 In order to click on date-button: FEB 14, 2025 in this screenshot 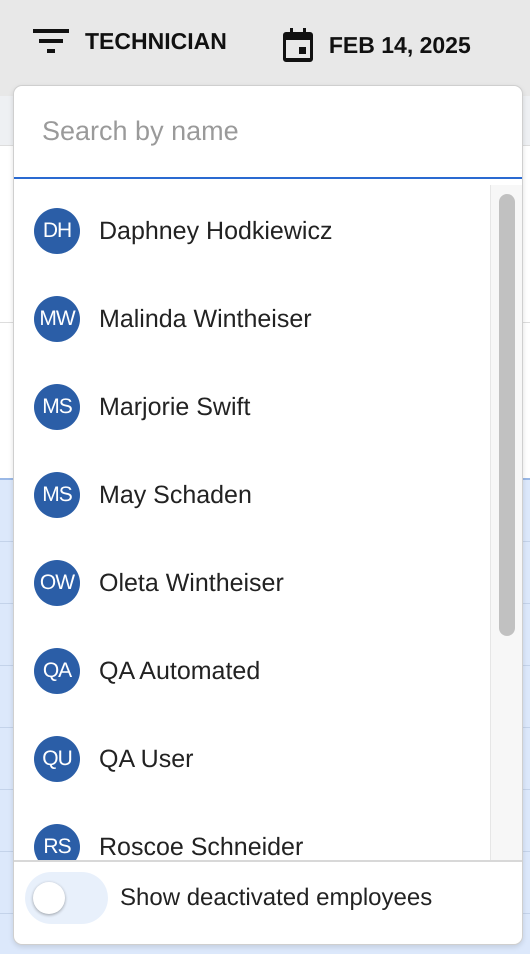, I will do `click(376, 45)`.